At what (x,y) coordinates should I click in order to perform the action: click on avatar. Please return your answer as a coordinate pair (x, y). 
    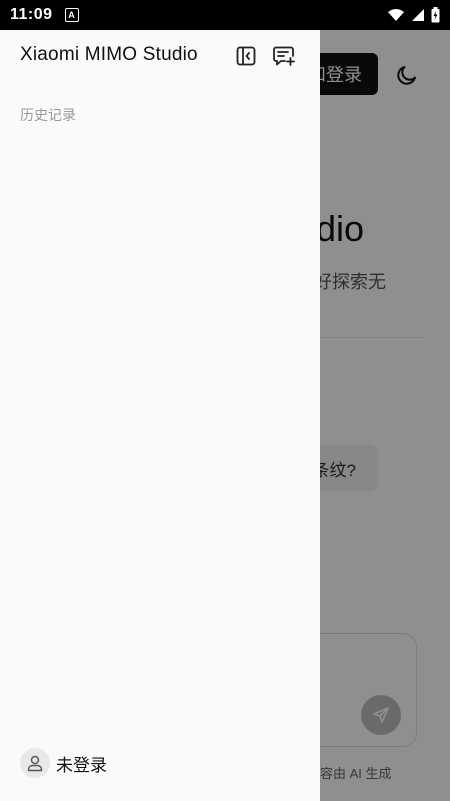
    Looking at the image, I should click on (35, 763).